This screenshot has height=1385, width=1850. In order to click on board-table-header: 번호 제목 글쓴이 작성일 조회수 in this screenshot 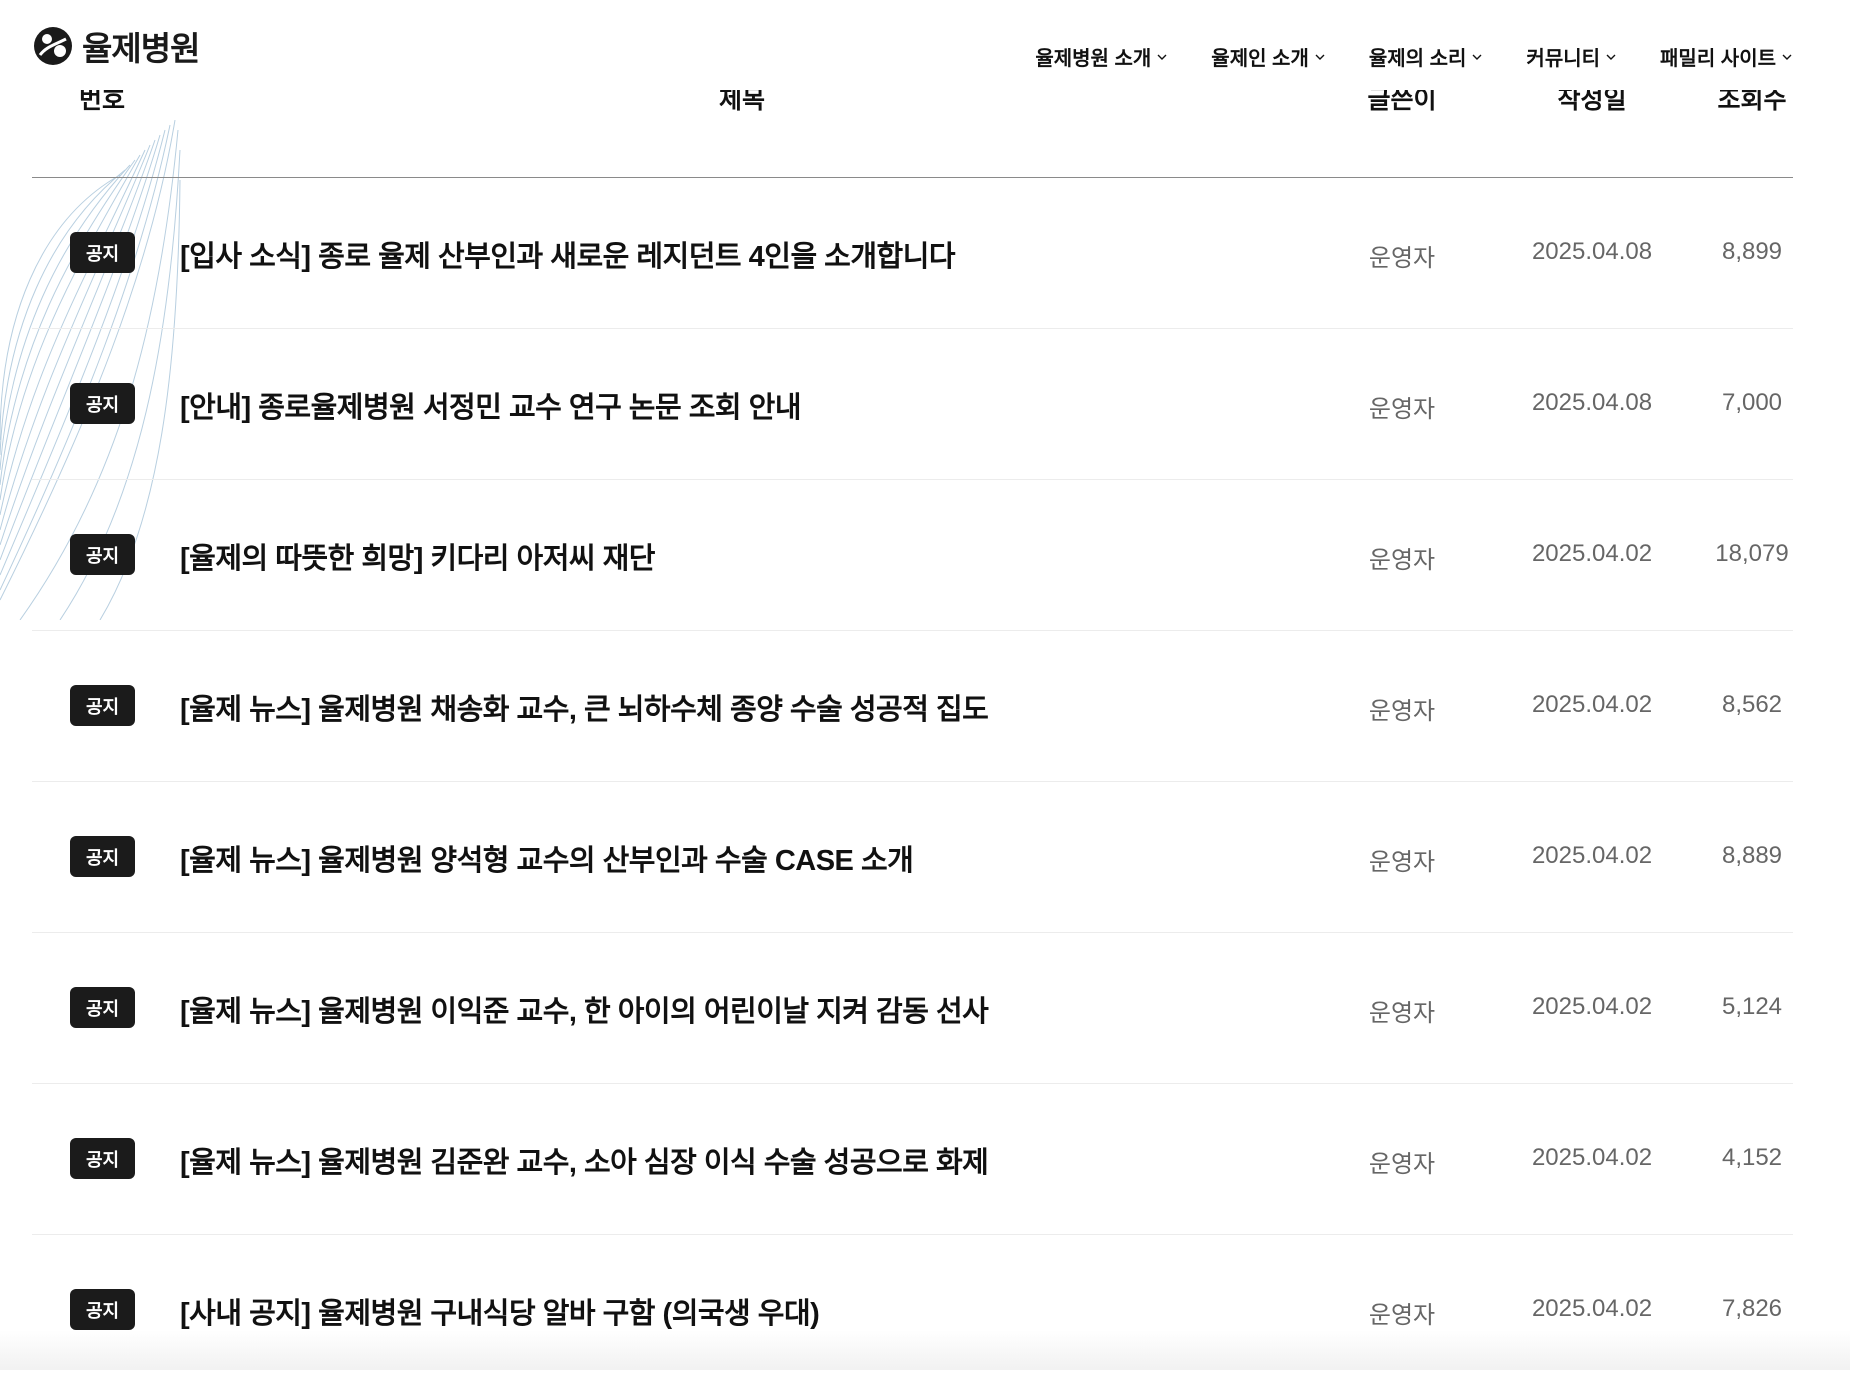, I will do `click(912, 132)`.